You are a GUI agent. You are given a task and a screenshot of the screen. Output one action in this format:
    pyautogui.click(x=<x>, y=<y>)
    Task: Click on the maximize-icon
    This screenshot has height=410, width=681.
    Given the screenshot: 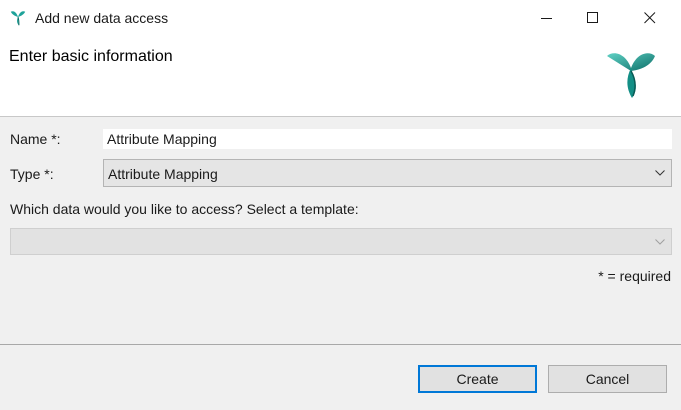 What is the action you would take?
    pyautogui.click(x=592, y=17)
    